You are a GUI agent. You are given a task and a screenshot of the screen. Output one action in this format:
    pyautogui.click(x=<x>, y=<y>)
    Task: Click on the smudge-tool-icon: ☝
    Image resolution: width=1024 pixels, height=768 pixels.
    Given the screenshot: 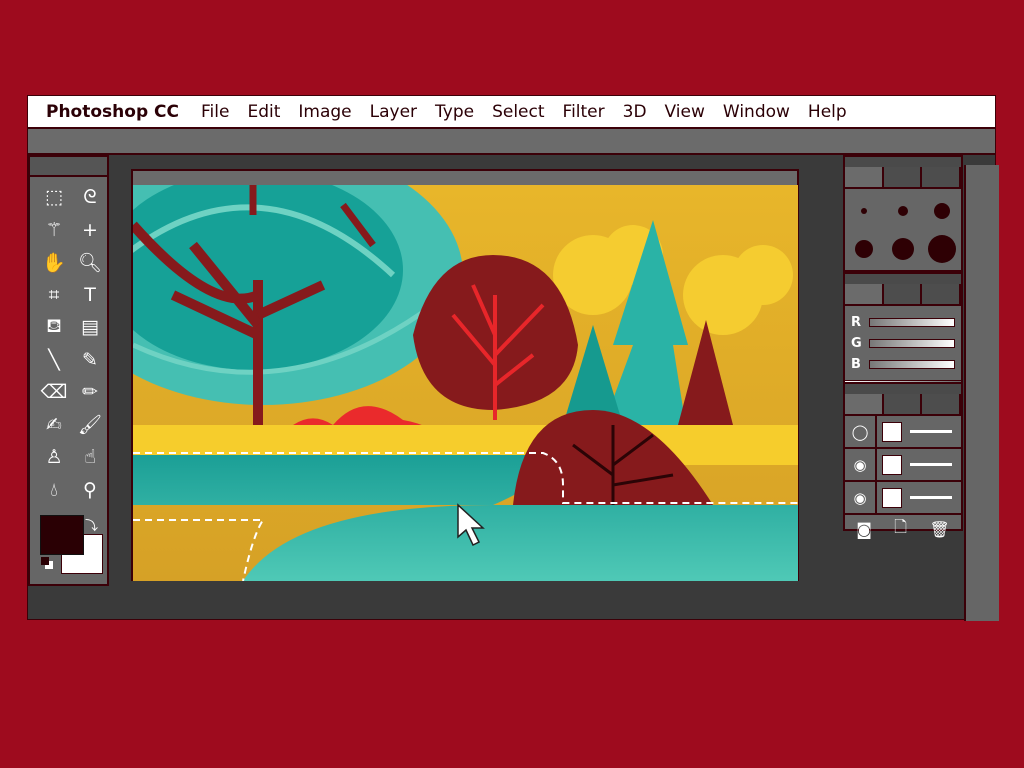 What is the action you would take?
    pyautogui.click(x=90, y=457)
    